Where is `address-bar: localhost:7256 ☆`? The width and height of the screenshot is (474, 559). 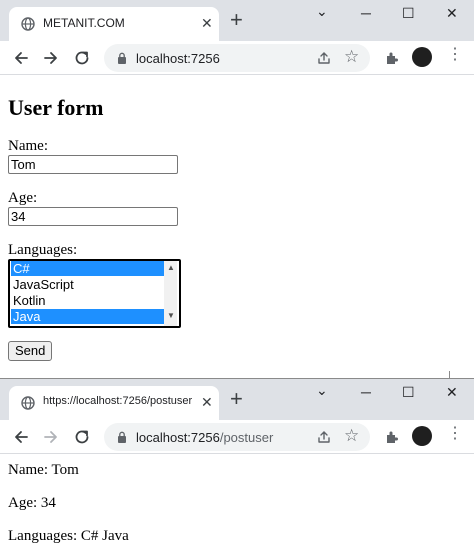
address-bar: localhost:7256 ☆ is located at coordinates (237, 58).